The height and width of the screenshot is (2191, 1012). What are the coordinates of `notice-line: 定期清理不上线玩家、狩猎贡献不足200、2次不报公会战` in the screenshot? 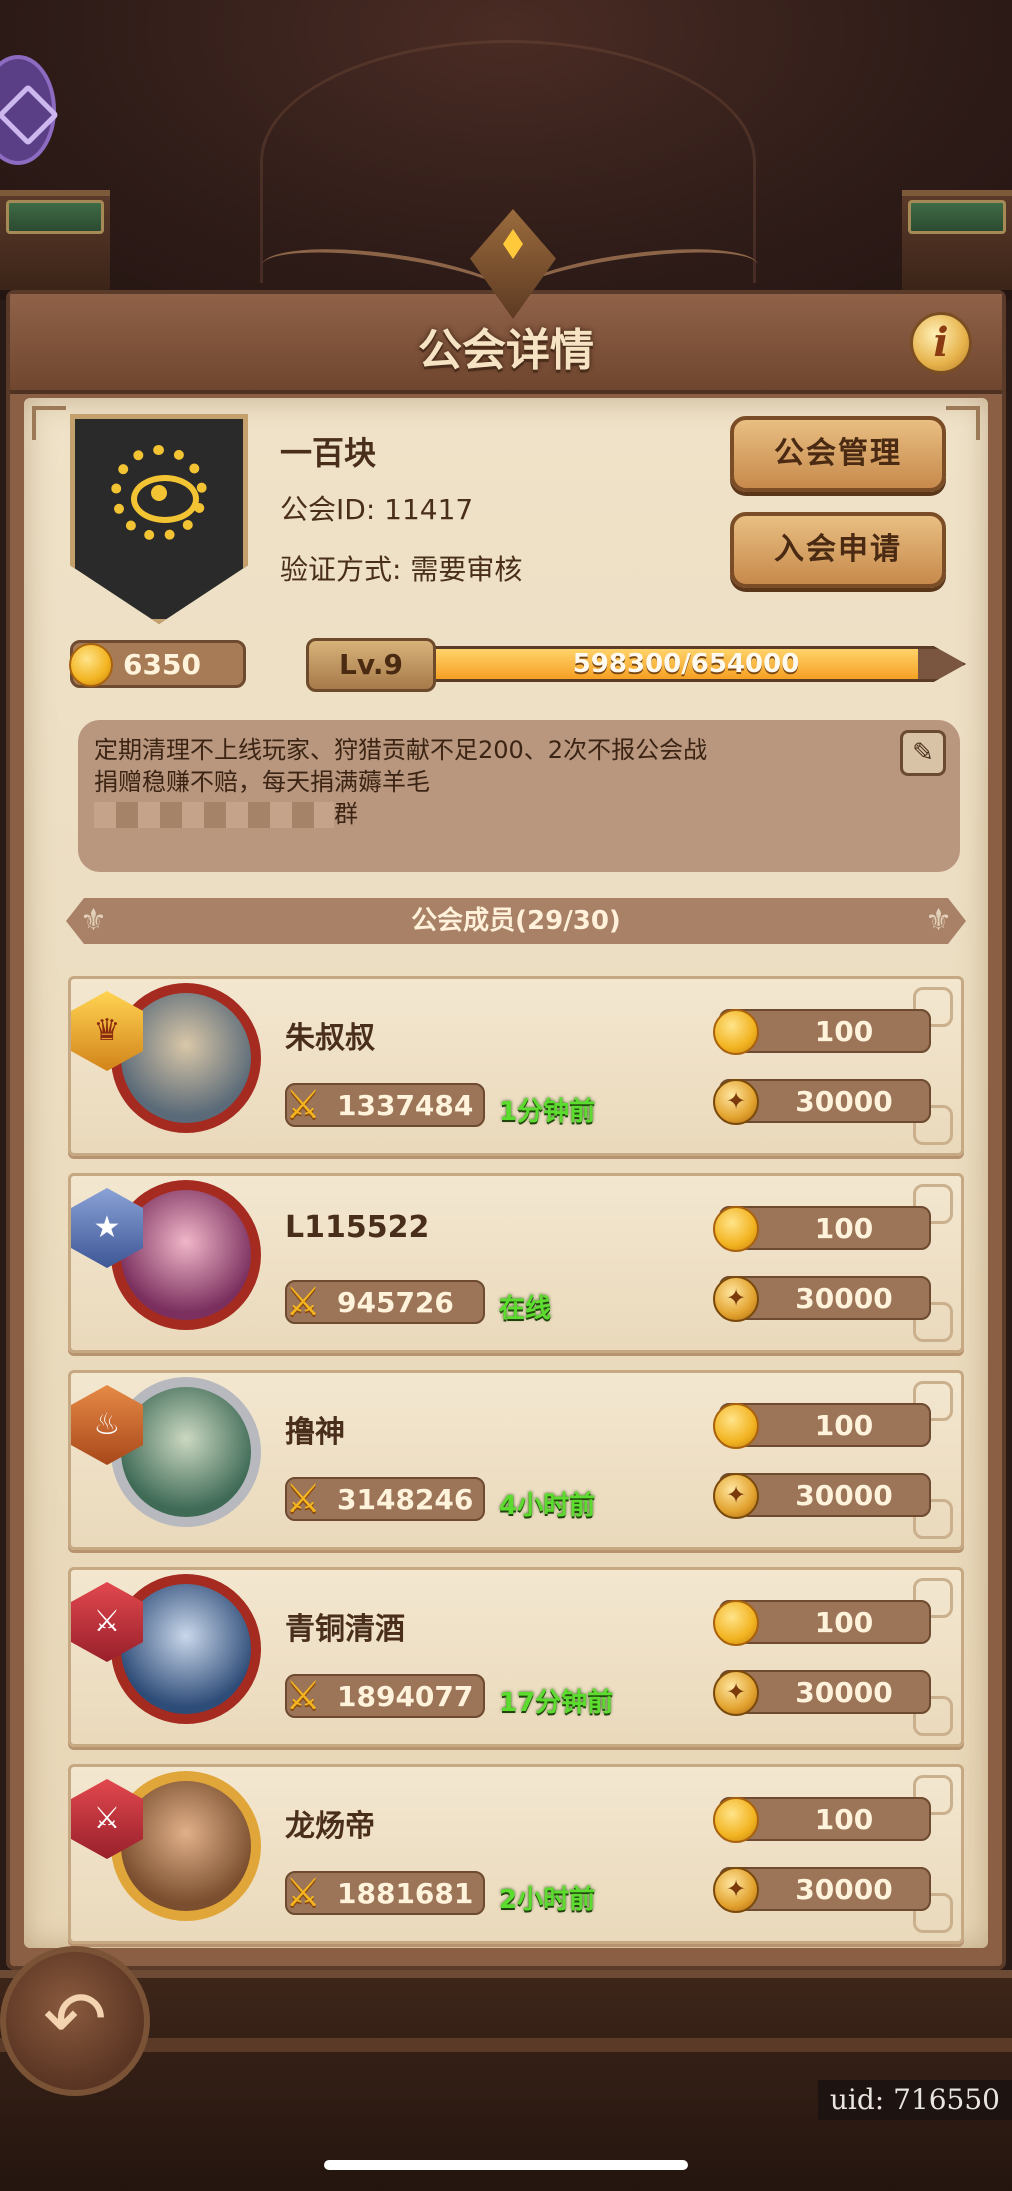 It's located at (401, 750).